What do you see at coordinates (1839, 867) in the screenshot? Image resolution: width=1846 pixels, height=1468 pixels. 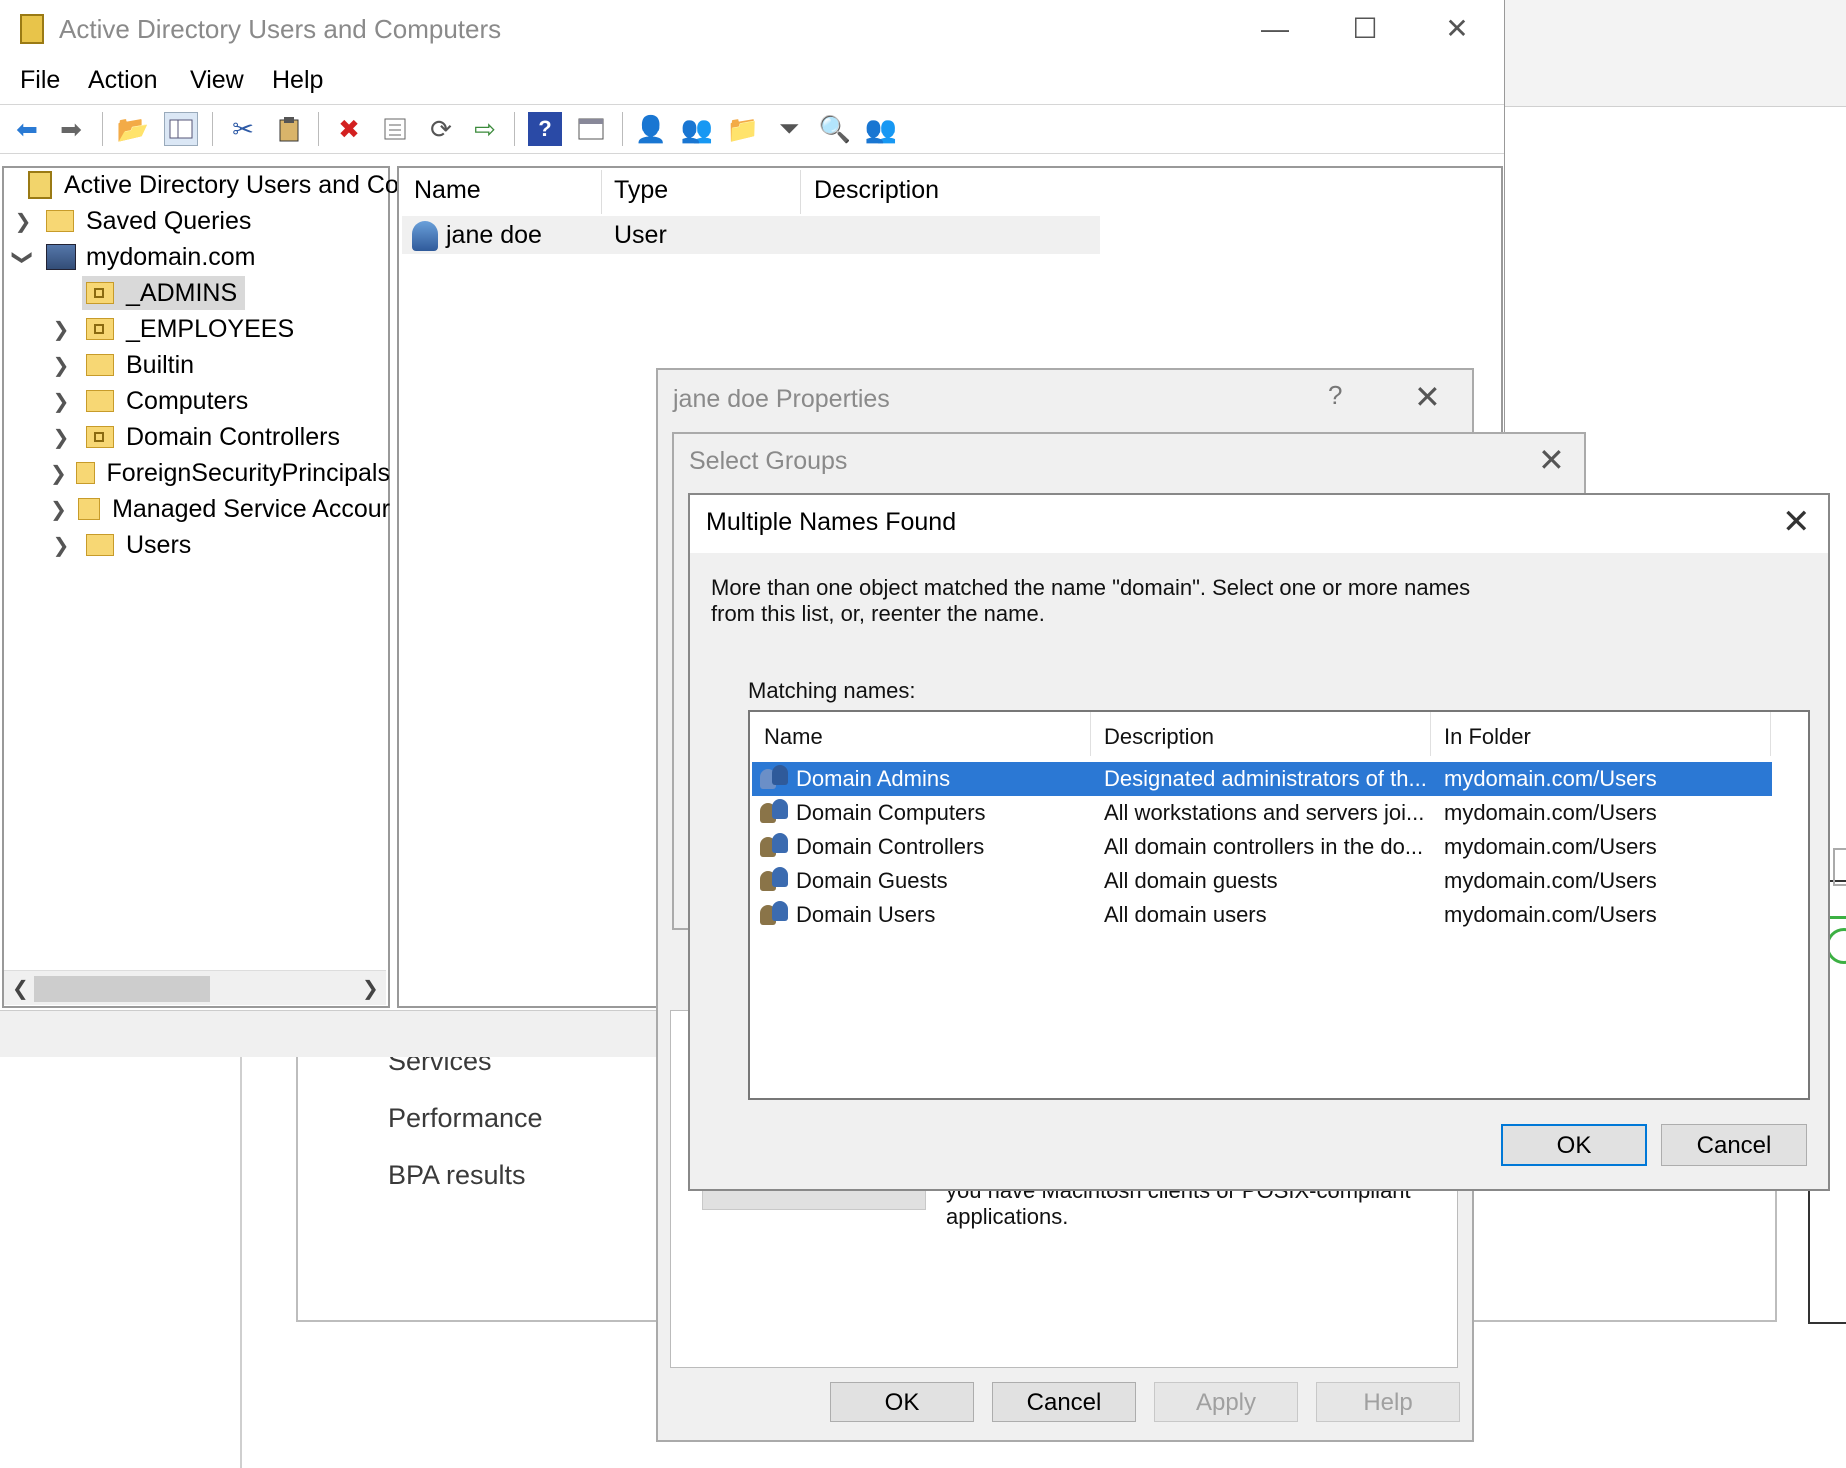 I see `background-tile-edge` at bounding box center [1839, 867].